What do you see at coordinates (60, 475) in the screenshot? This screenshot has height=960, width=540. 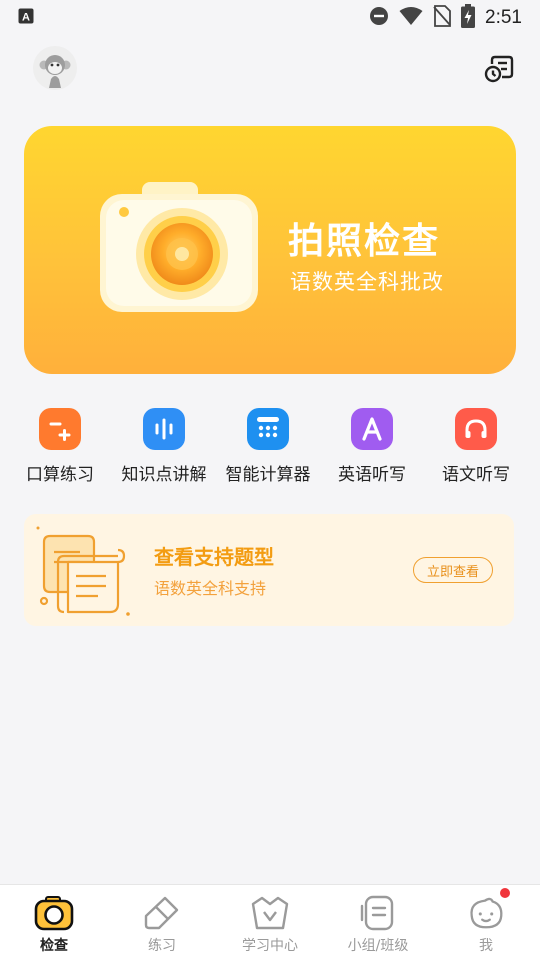 I see `quick-action-label: 口算练习` at bounding box center [60, 475].